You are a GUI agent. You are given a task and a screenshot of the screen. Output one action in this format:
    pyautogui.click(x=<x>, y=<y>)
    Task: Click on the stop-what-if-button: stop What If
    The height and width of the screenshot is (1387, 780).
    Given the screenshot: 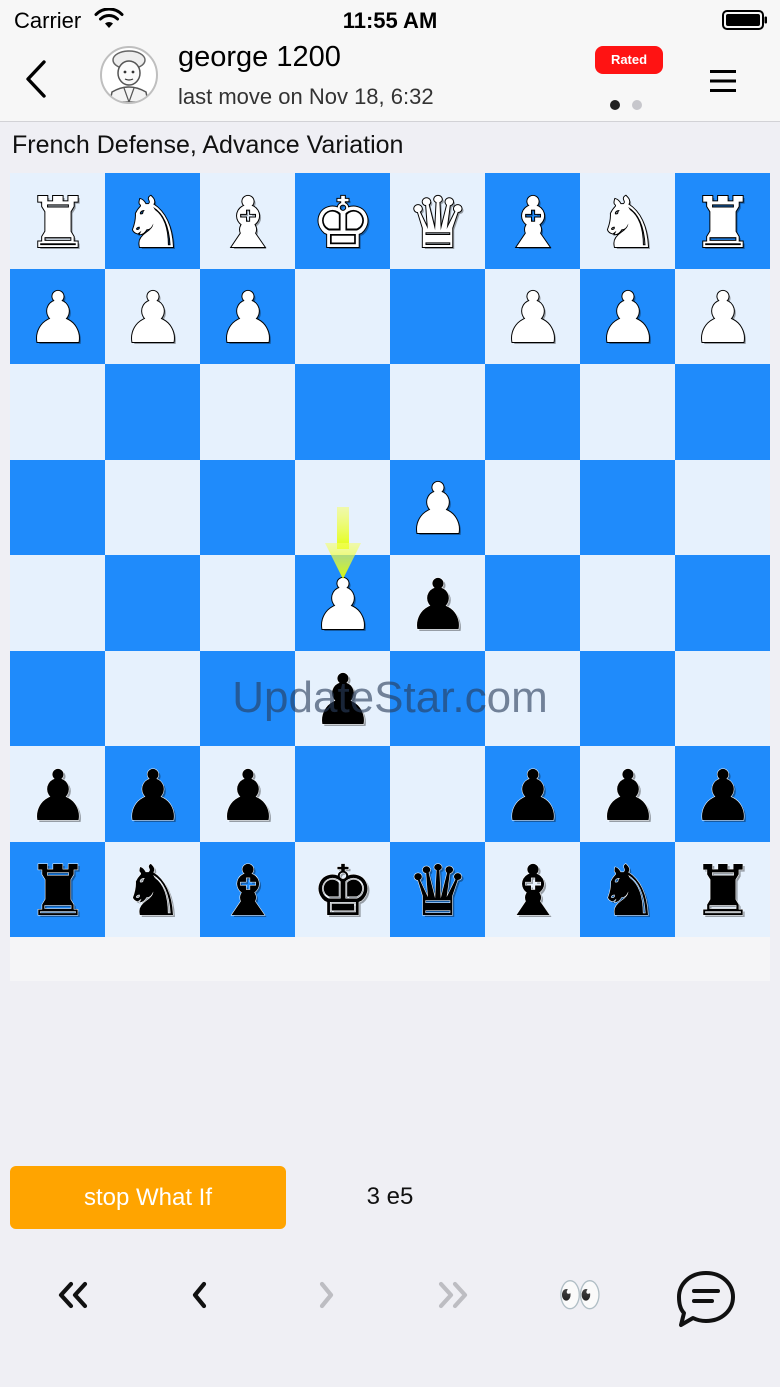 What is the action you would take?
    pyautogui.click(x=148, y=1197)
    